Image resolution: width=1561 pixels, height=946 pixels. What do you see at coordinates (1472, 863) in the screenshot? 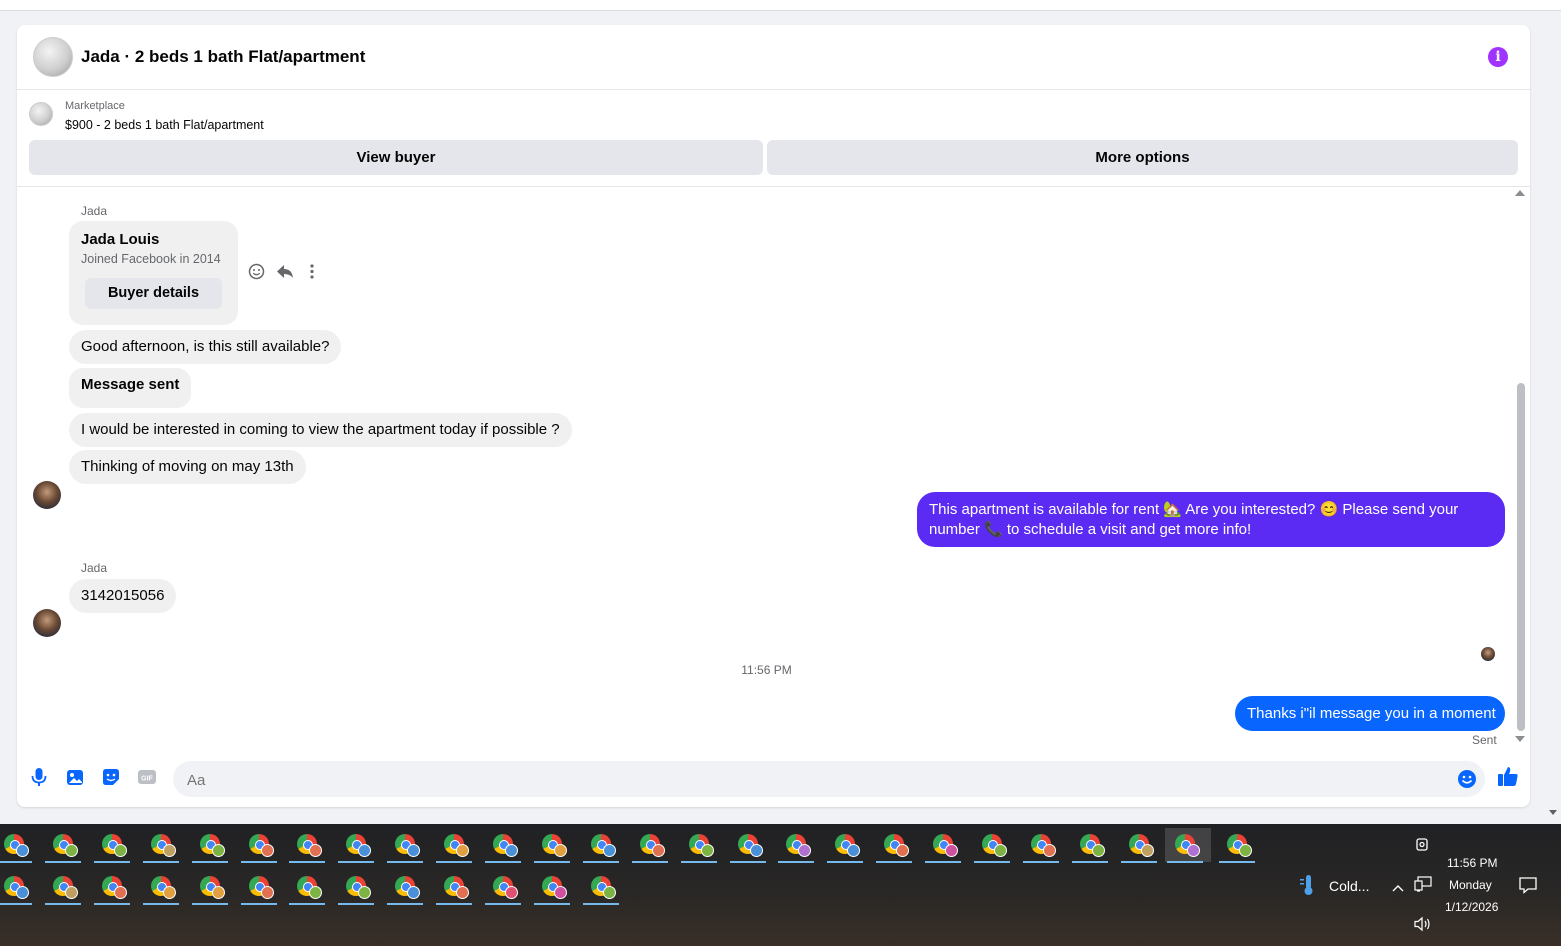
I see `clock-time: 11:56 PM` at bounding box center [1472, 863].